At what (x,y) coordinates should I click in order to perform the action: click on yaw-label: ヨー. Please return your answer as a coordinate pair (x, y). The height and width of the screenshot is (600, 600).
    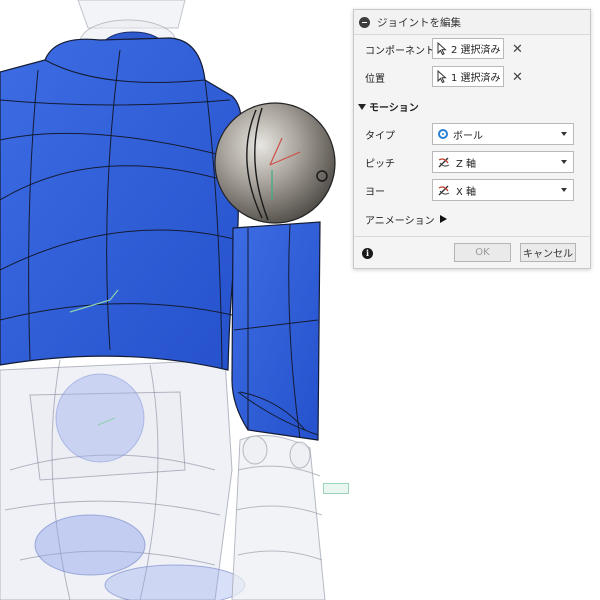
    Looking at the image, I should click on (375, 192).